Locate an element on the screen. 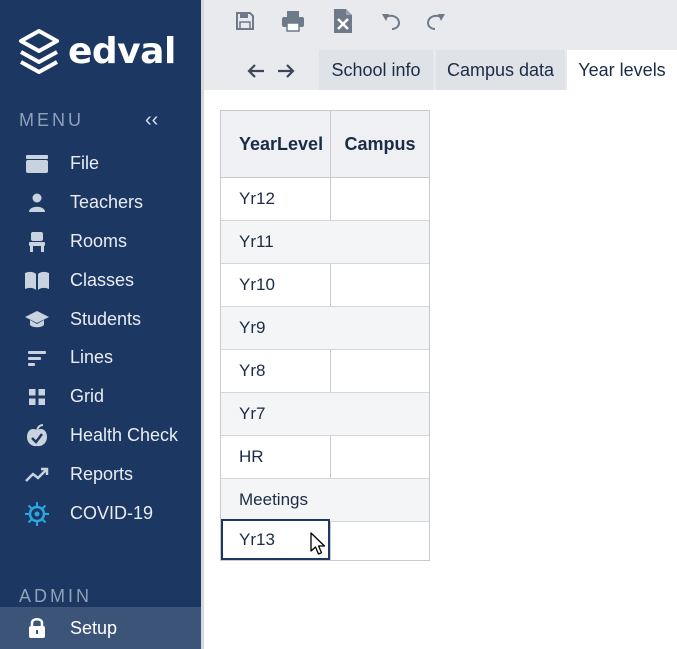 This screenshot has height=649, width=677. sidebar-item-lines: Lines is located at coordinates (100, 357).